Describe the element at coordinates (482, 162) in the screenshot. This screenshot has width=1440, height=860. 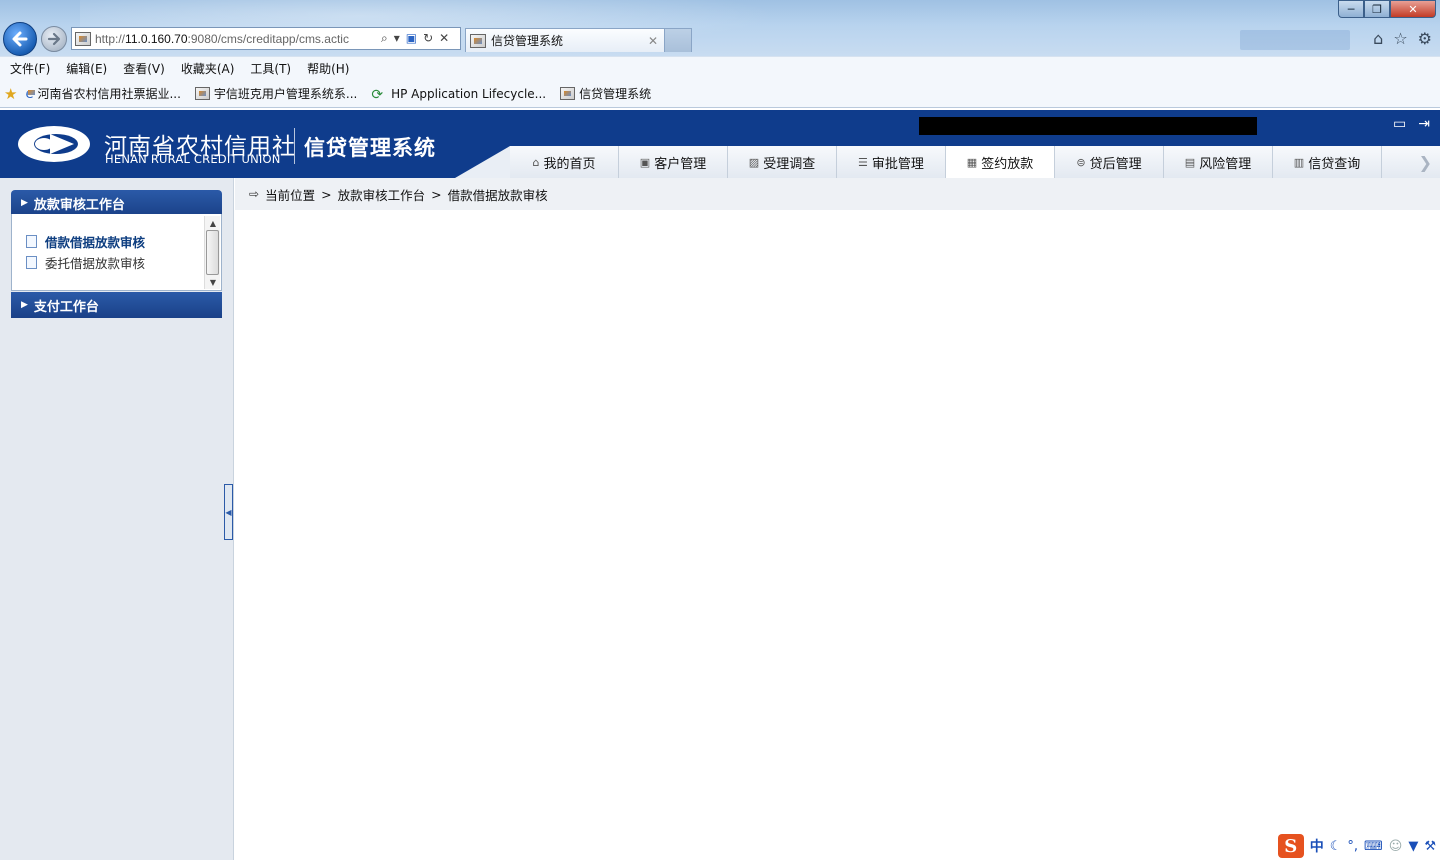
I see `nav-slope` at that location.